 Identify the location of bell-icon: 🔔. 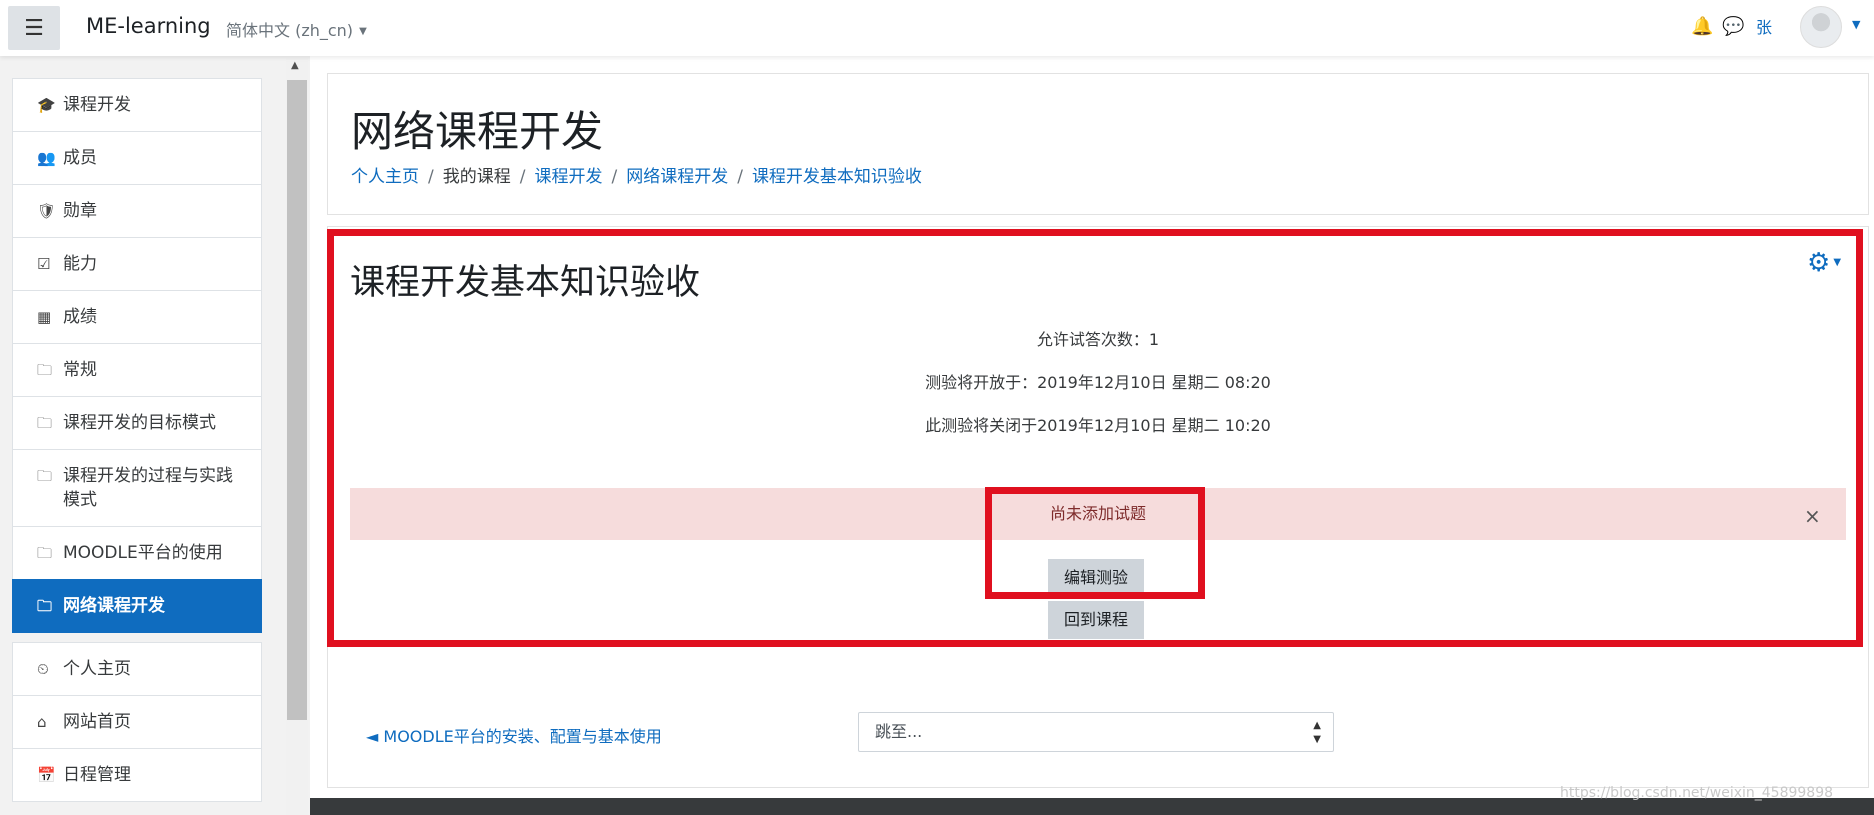
(1702, 26).